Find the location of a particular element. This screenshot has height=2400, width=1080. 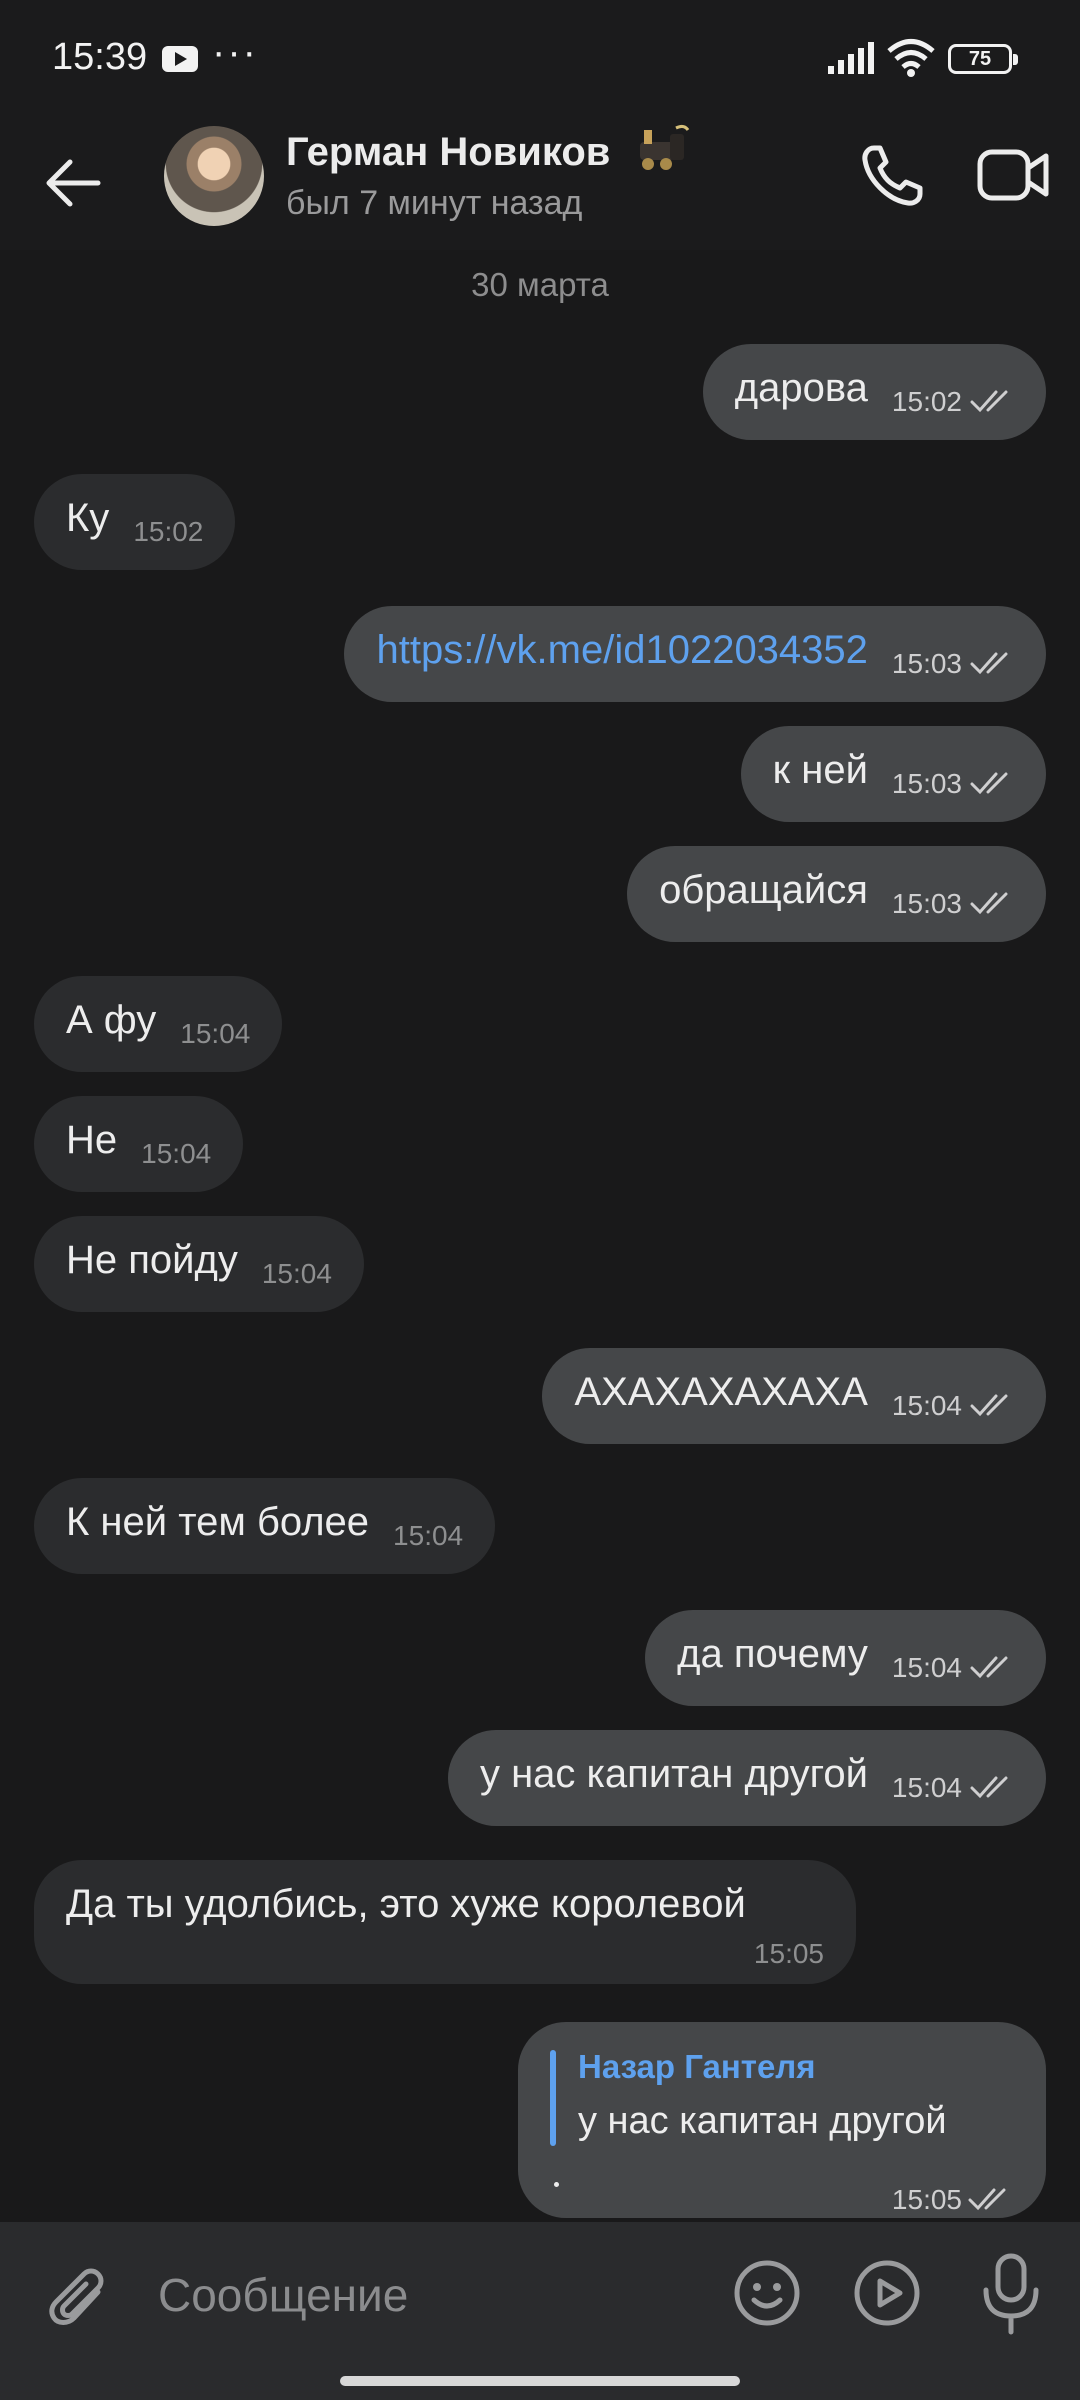

incoming-message: Да ты удолбись, это хуже королевой 15:05 is located at coordinates (445, 1922).